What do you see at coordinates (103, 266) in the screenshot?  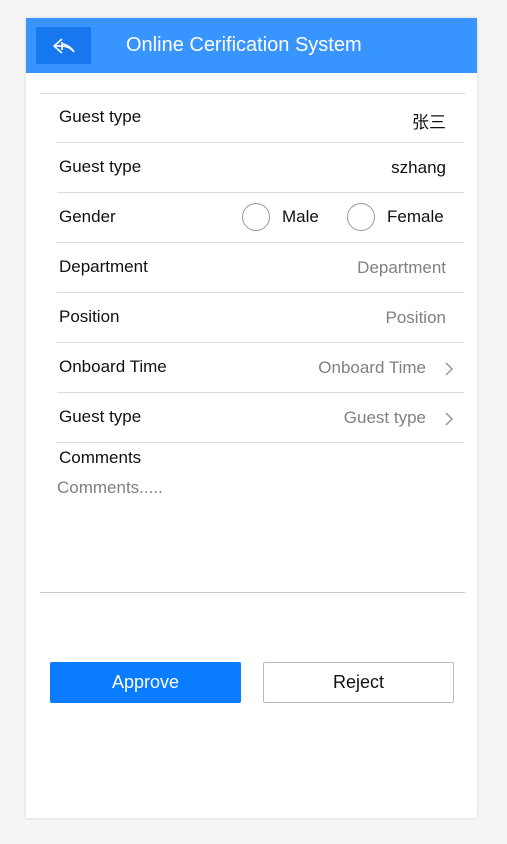 I see `department-label: Department` at bounding box center [103, 266].